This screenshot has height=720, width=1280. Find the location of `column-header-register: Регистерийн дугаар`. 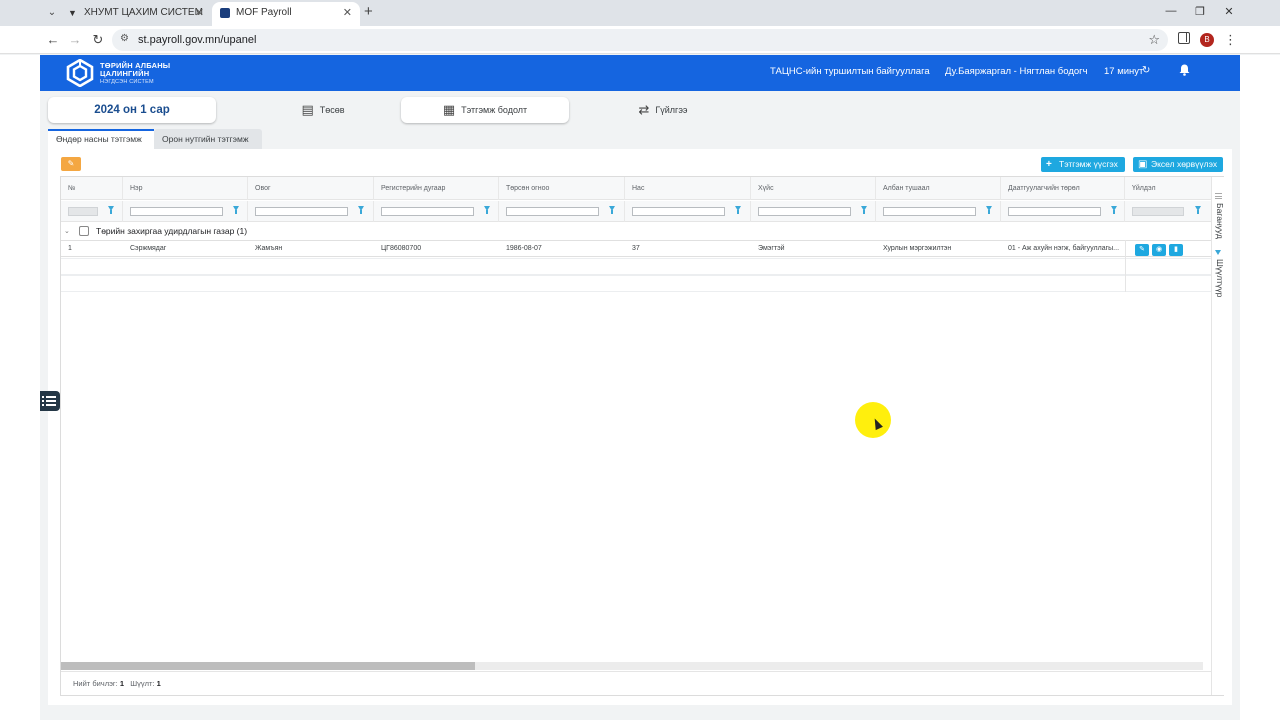

column-header-register: Регистерийн дугаар is located at coordinates (436, 188).